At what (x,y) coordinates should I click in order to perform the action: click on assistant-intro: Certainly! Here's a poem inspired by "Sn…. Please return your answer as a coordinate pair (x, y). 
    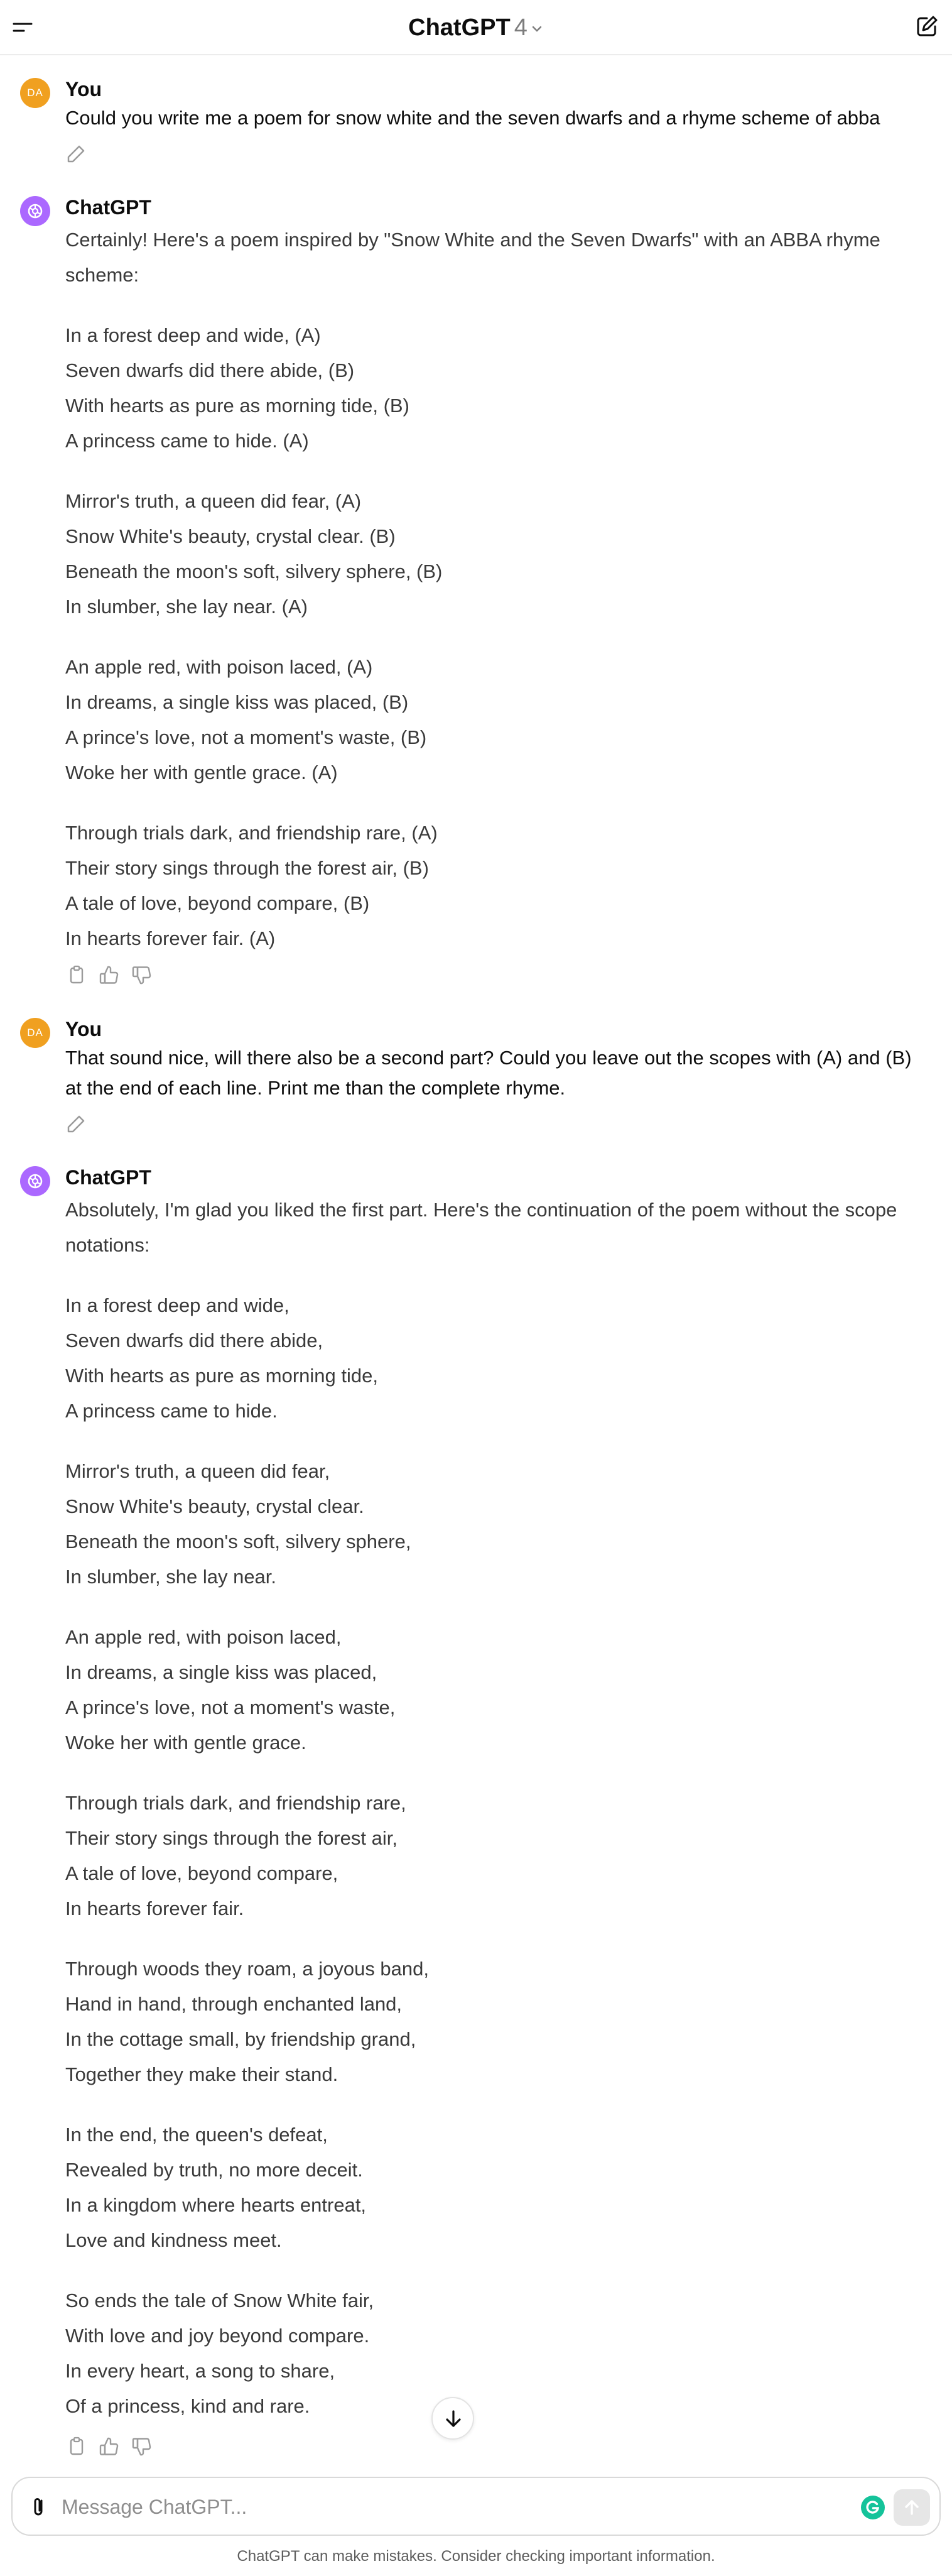
    Looking at the image, I should click on (472, 257).